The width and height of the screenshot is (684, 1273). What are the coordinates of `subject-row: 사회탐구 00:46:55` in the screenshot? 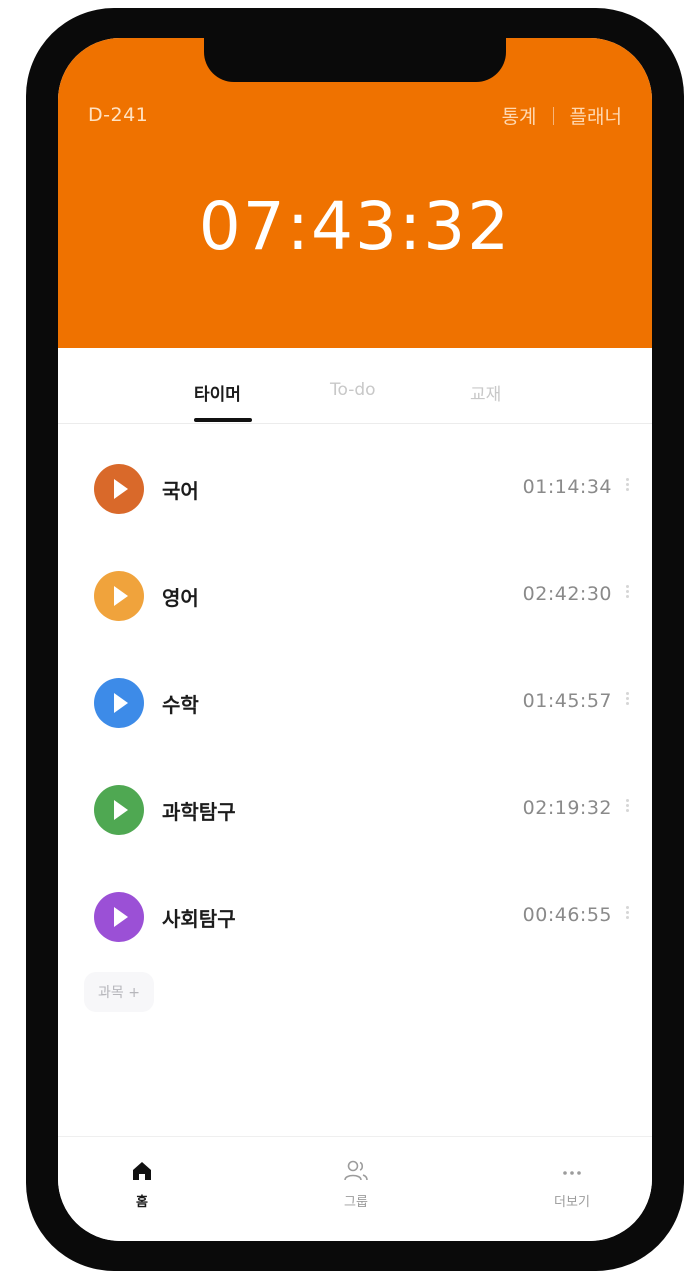 It's located at (355, 918).